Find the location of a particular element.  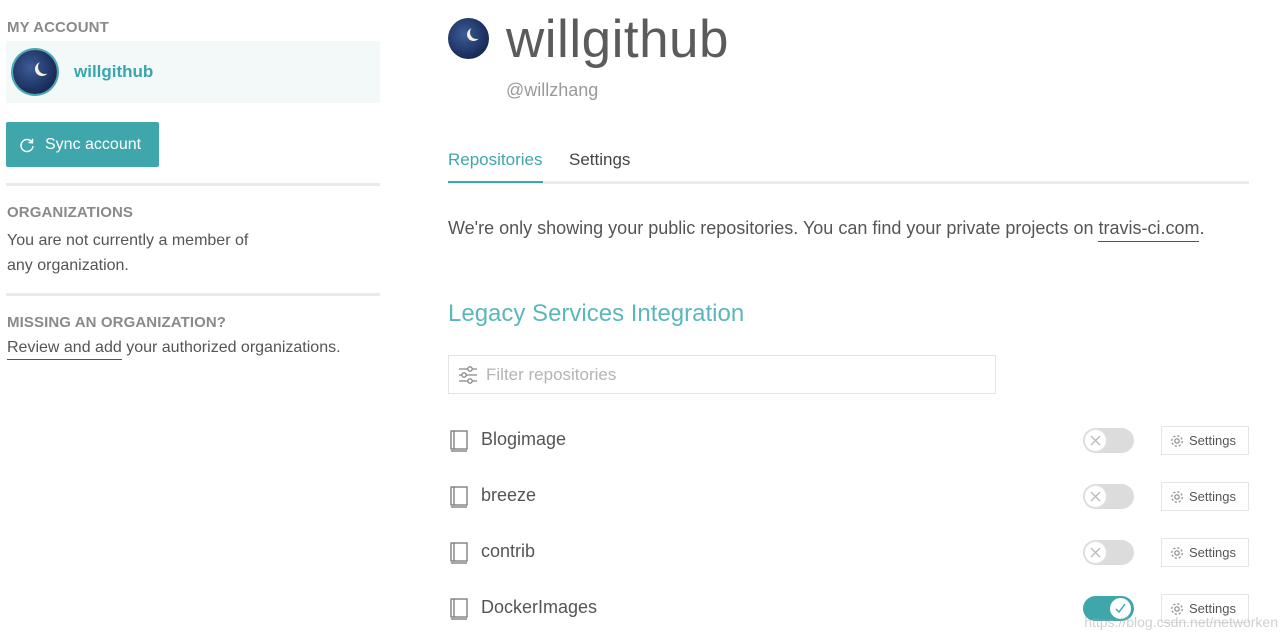

legacy-services-title: Legacy Services Integration is located at coordinates (596, 313).